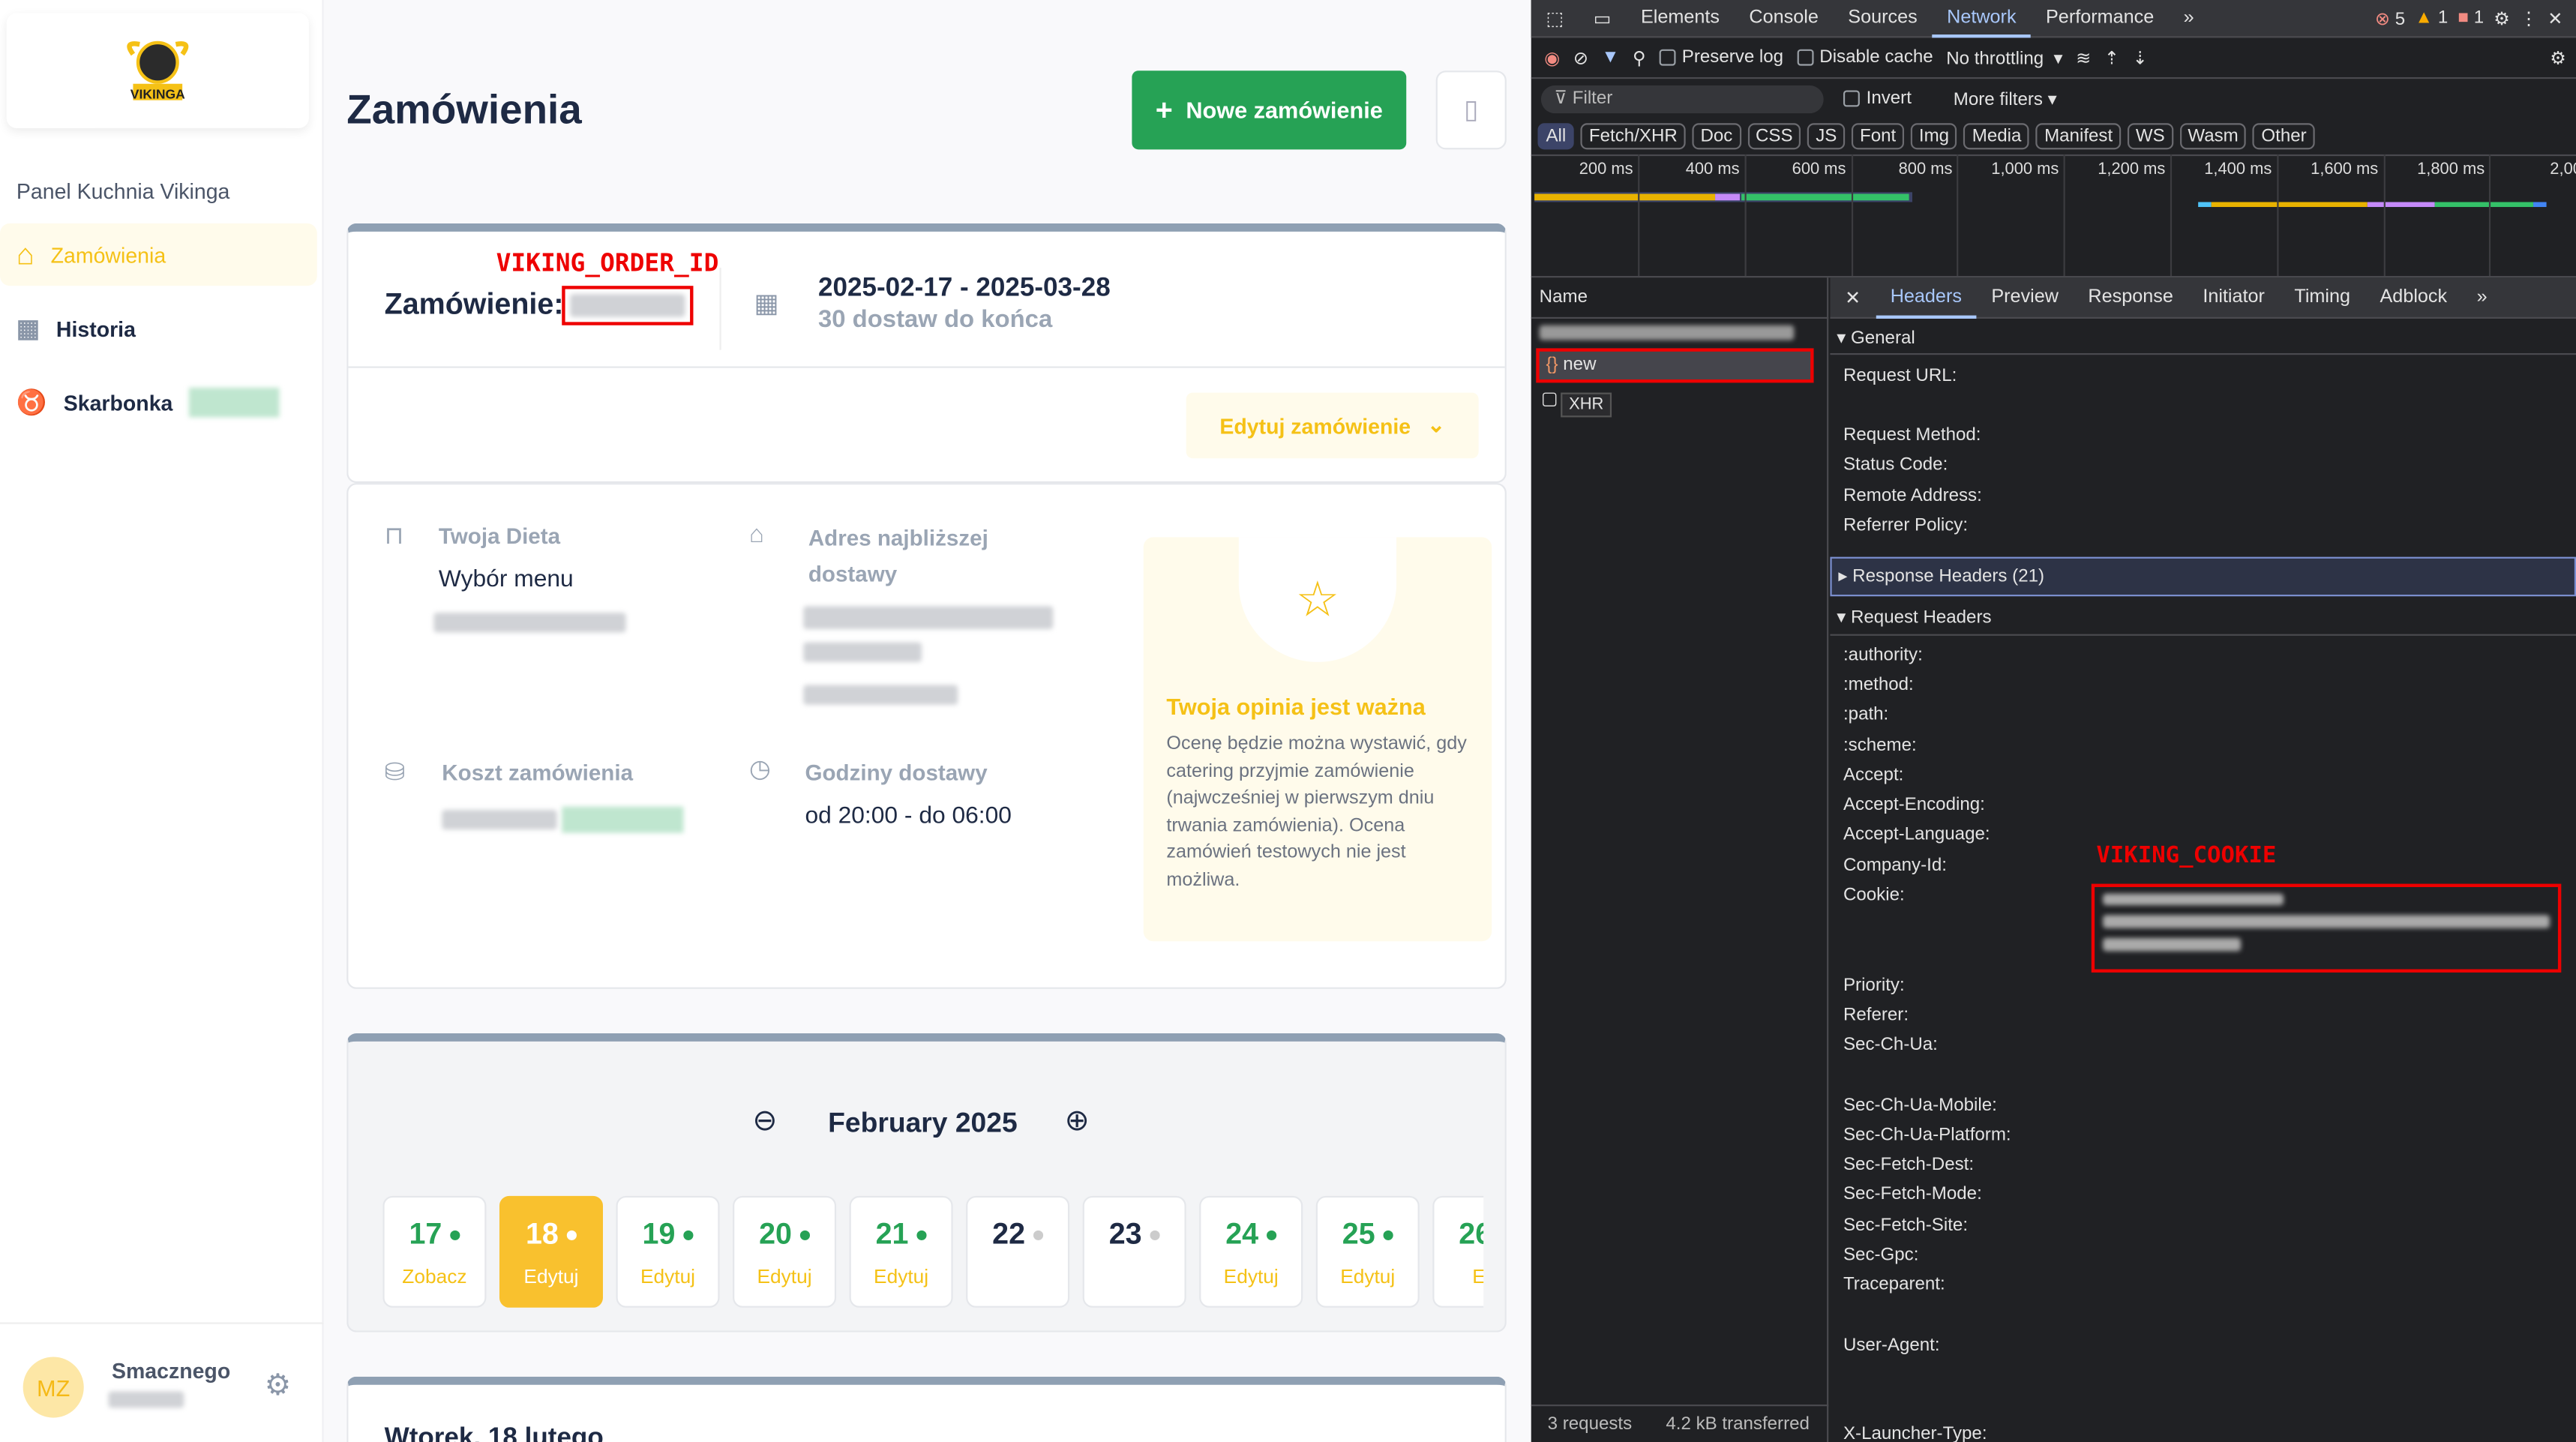 This screenshot has width=2576, height=1442. What do you see at coordinates (1077, 1121) in the screenshot?
I see `next-month-button: ⊕` at bounding box center [1077, 1121].